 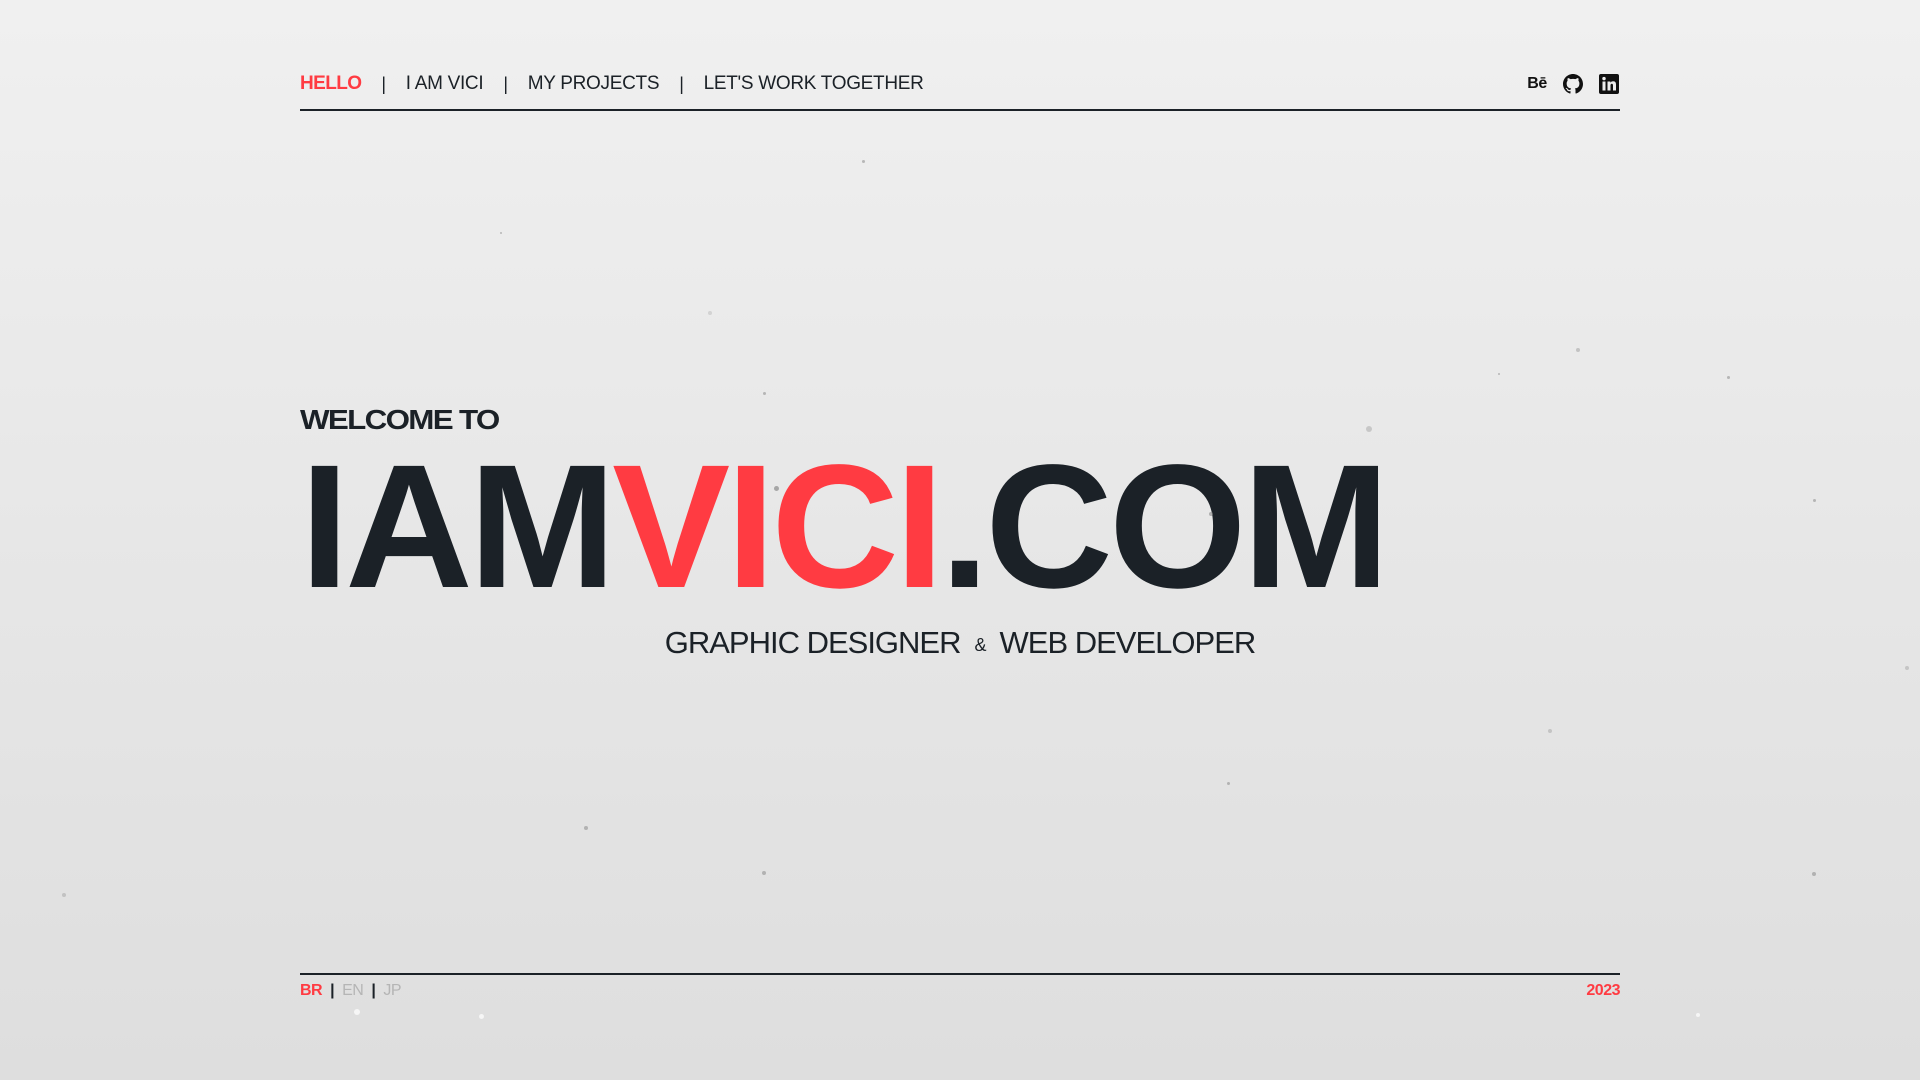 I want to click on social-links: Bē, so click(x=1573, y=84).